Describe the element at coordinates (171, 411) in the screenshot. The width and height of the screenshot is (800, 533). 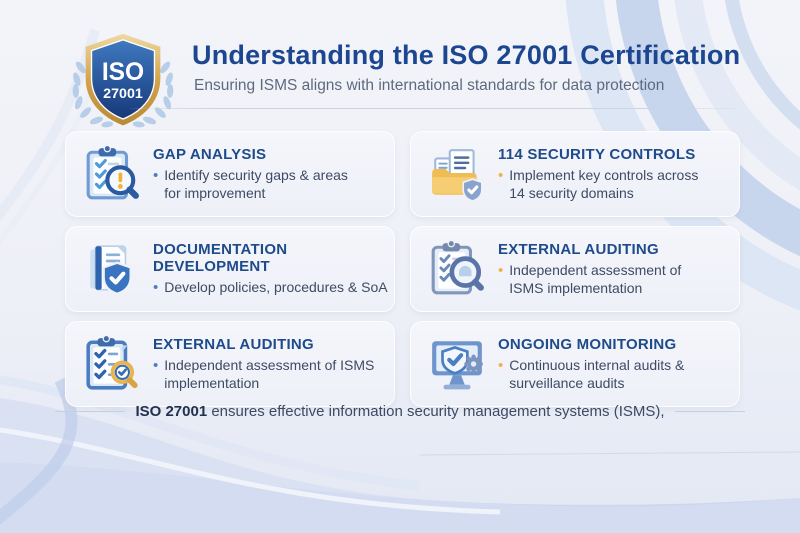
I see `footer-text-bold: ISO 27001` at that location.